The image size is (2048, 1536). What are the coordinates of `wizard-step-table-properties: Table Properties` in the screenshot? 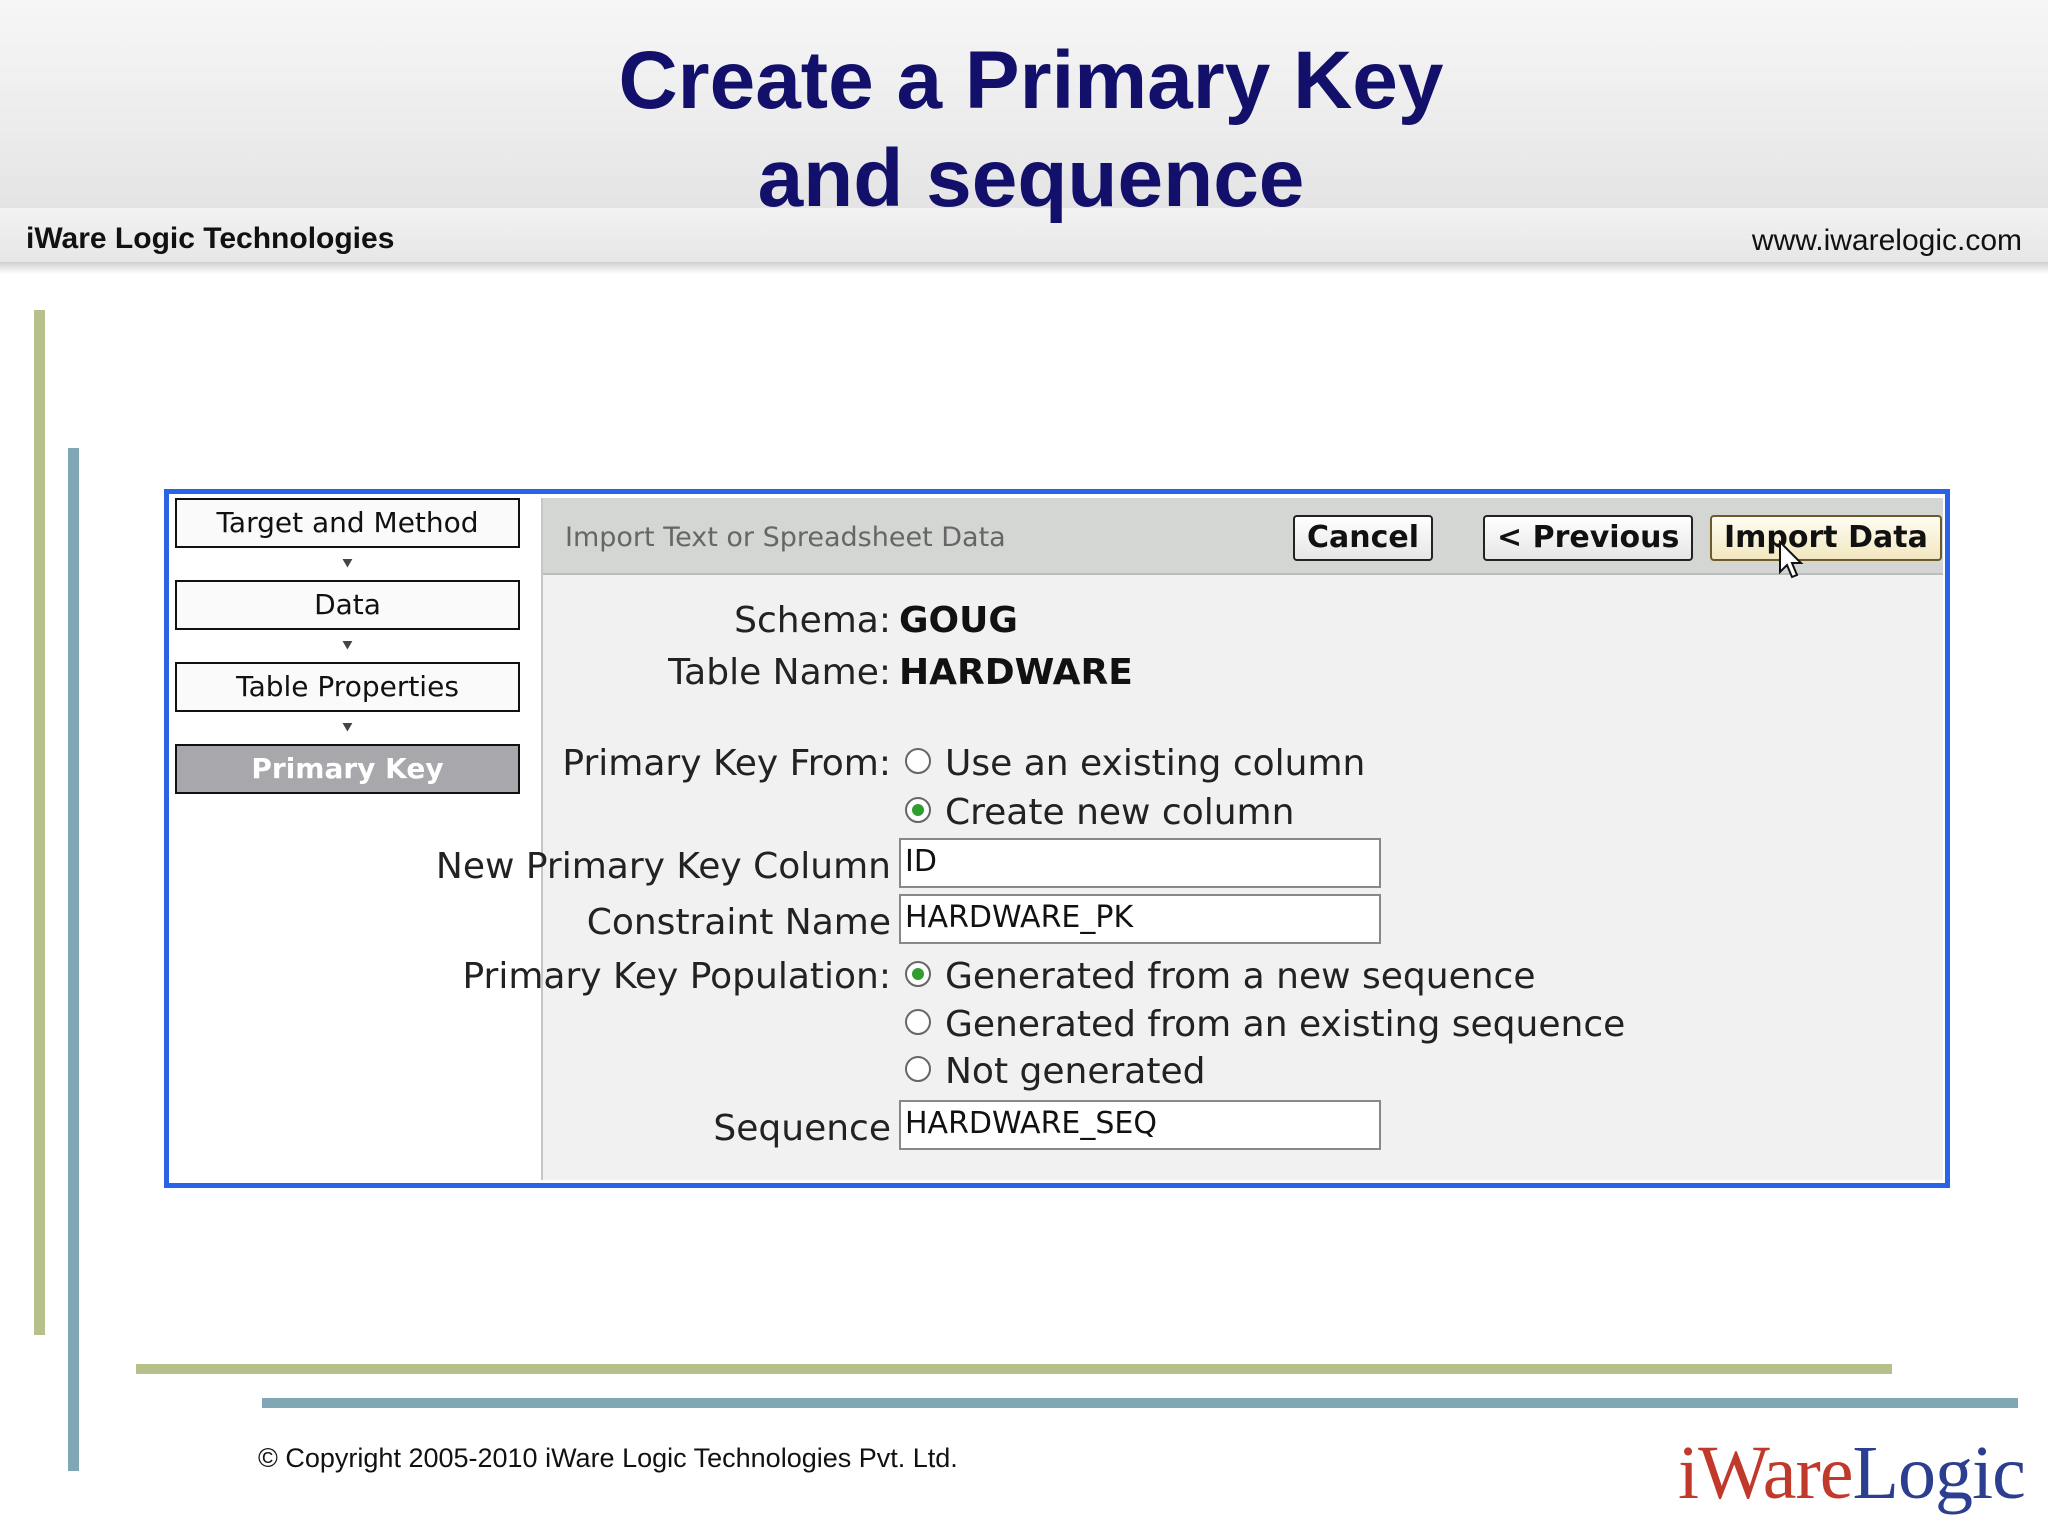 It's located at (347, 687).